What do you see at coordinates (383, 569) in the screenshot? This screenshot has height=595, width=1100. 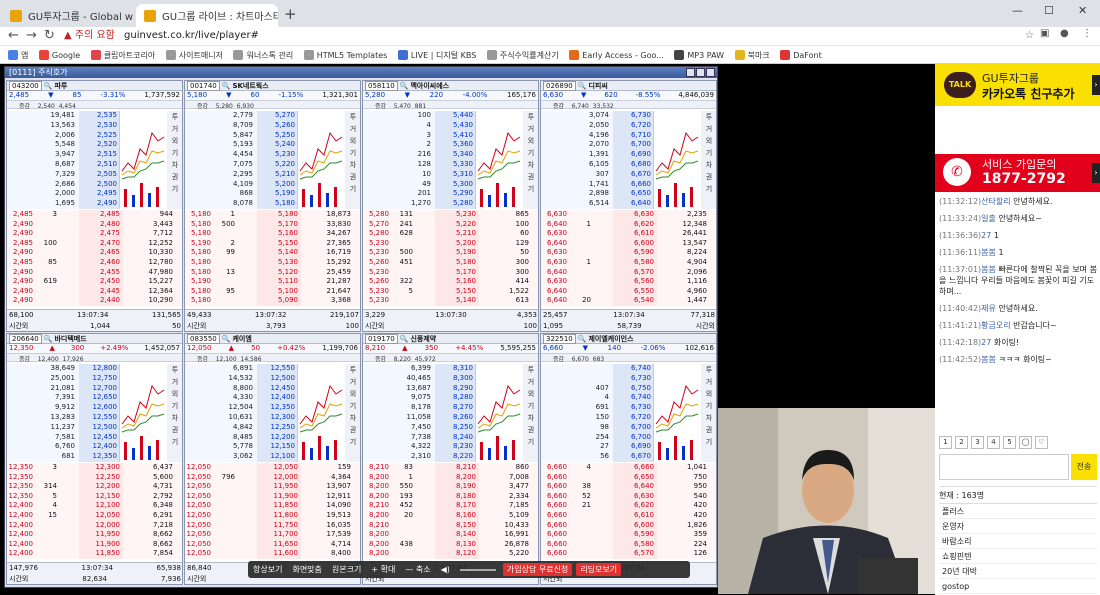 I see `zoom-in-button: + 확대` at bounding box center [383, 569].